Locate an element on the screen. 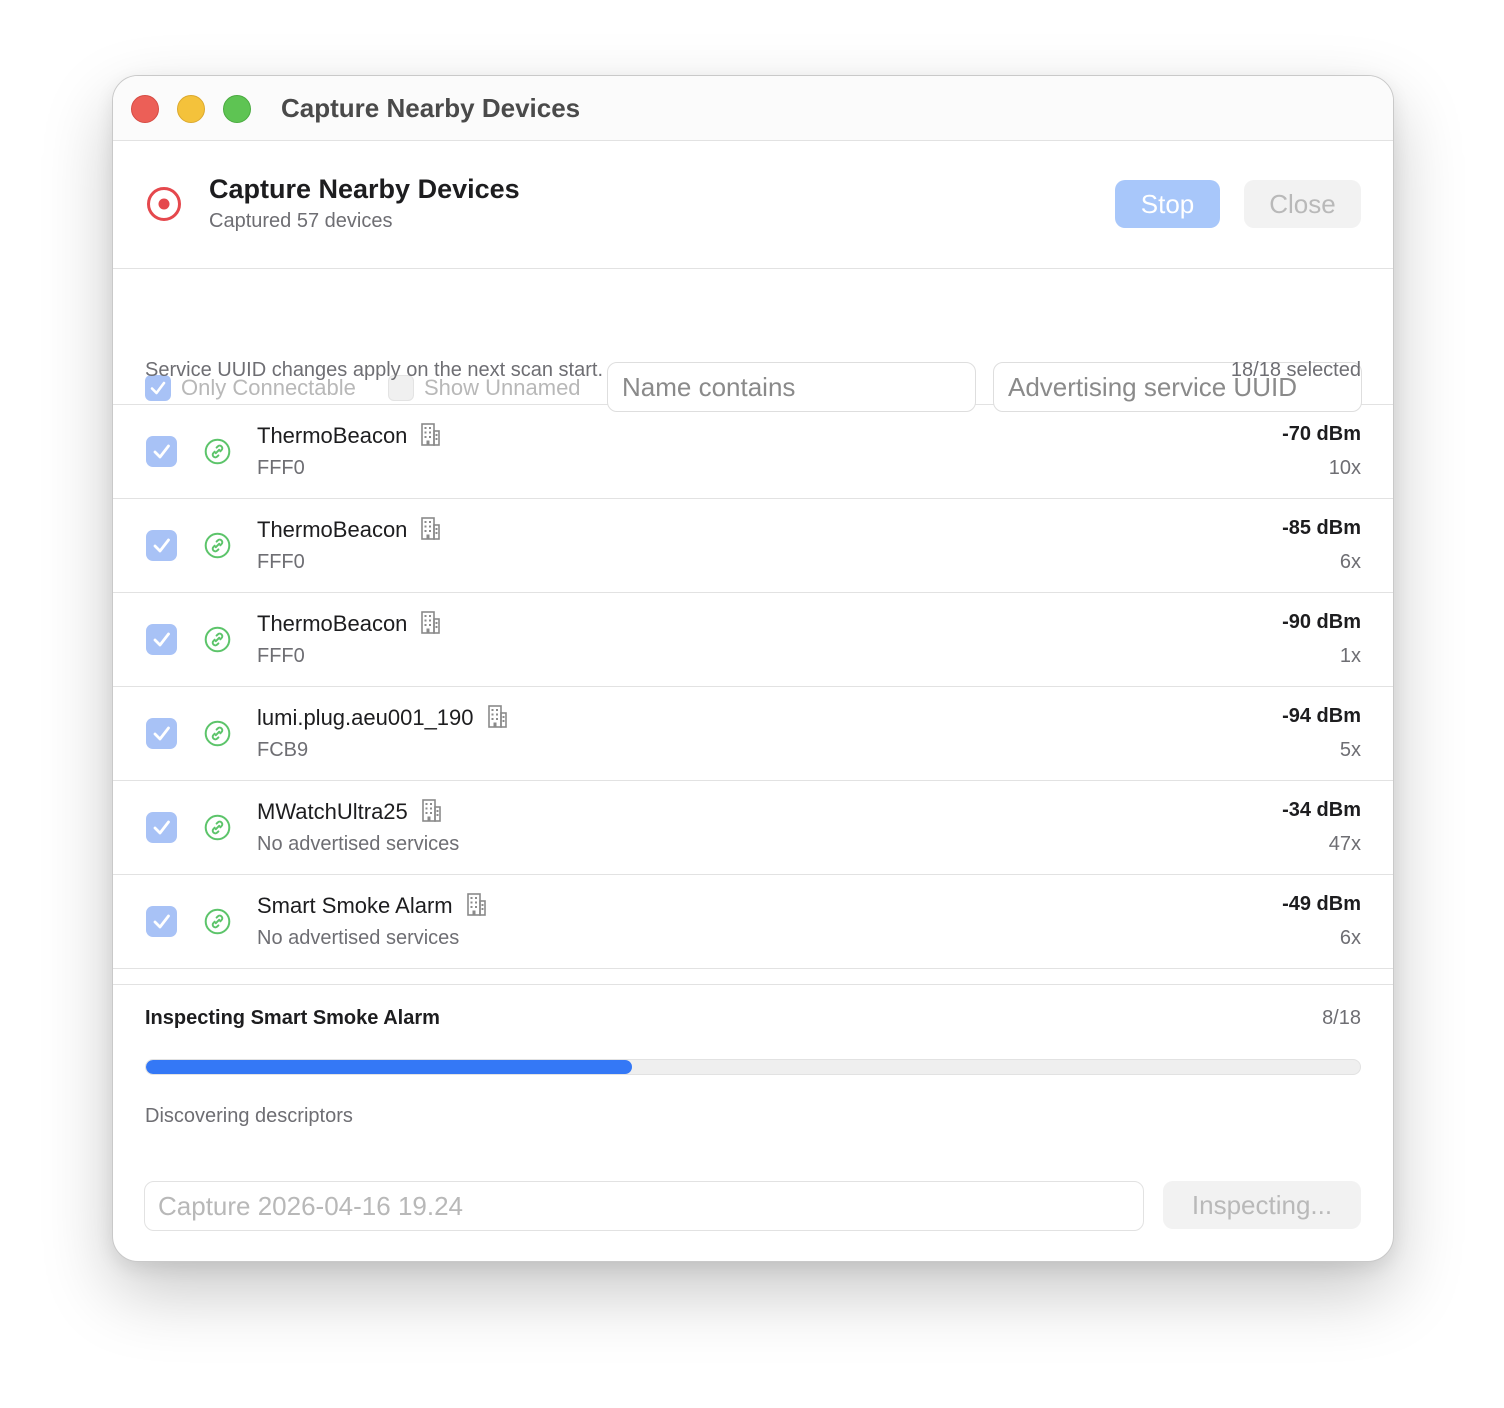  record-icon is located at coordinates (164, 204).